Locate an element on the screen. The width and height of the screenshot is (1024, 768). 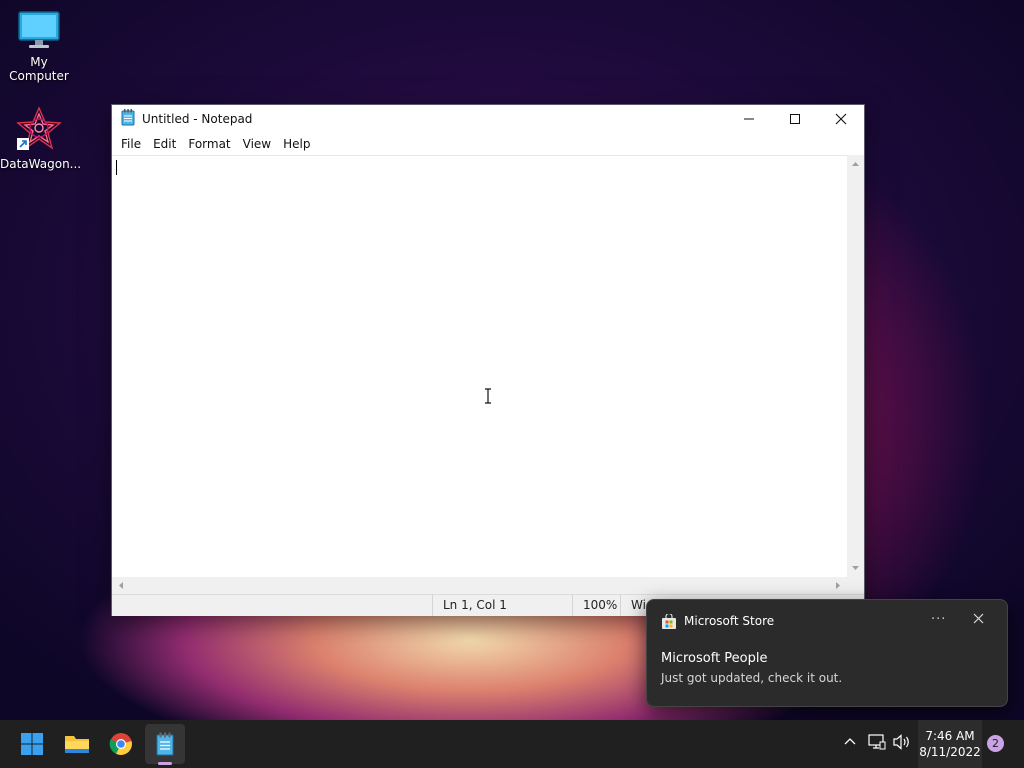
minimize-icon is located at coordinates (749, 119).